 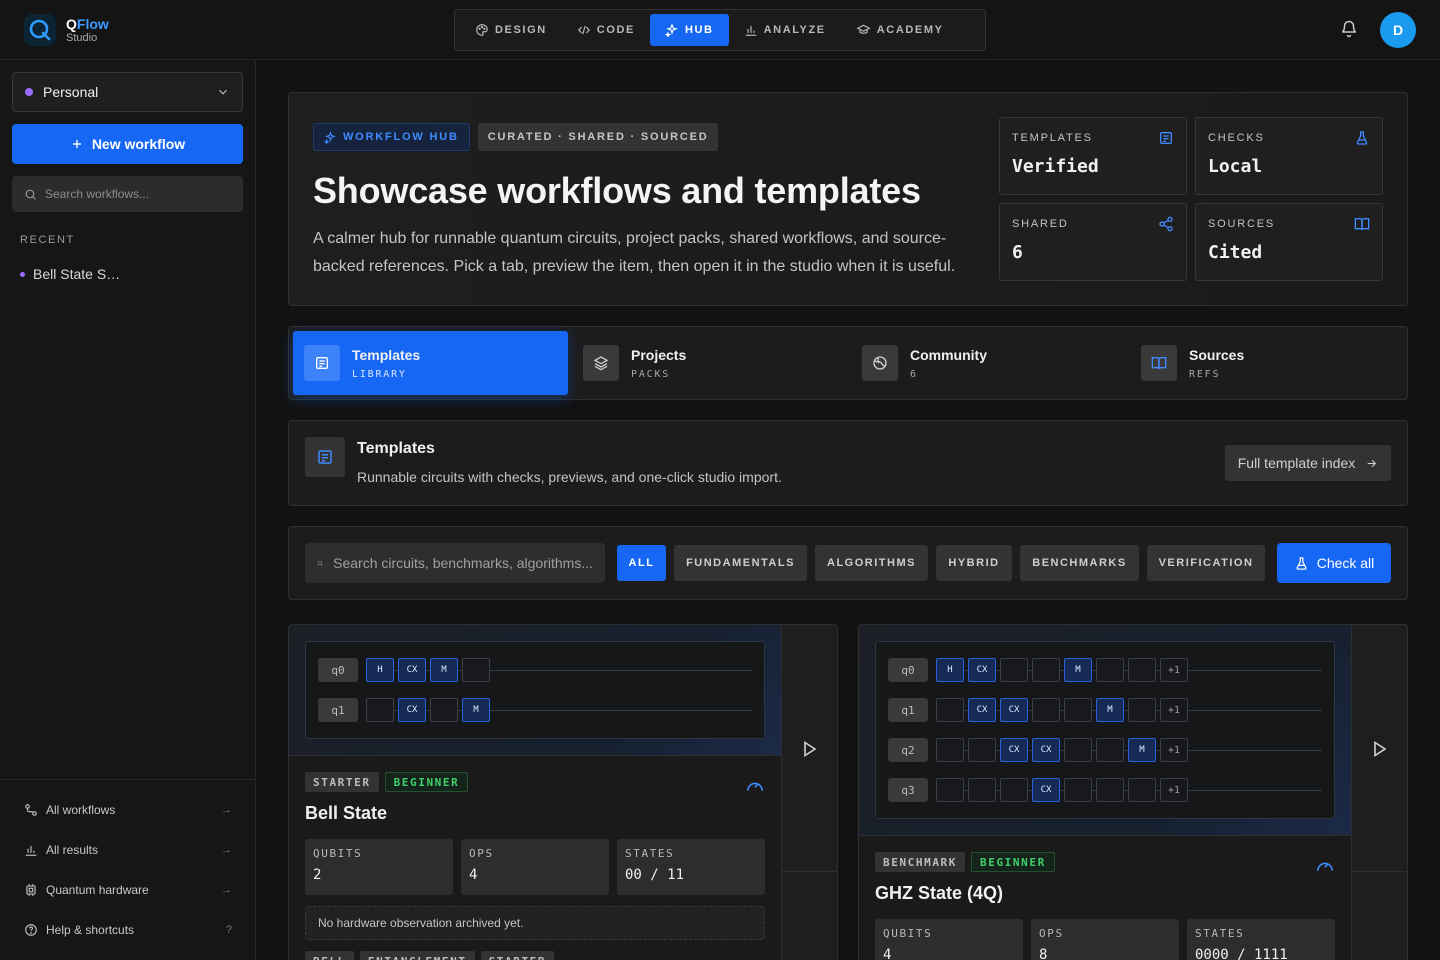 I want to click on qubit-label: q1, so click(x=908, y=710).